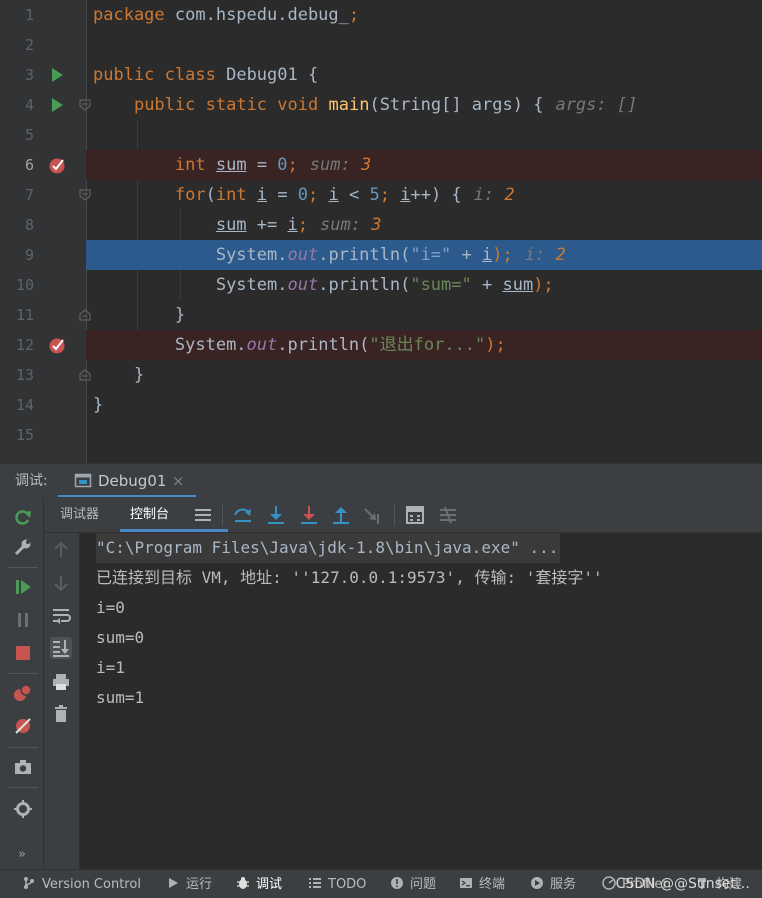 Image resolution: width=762 pixels, height=898 pixels. I want to click on soft-wrap-icon, so click(61, 616).